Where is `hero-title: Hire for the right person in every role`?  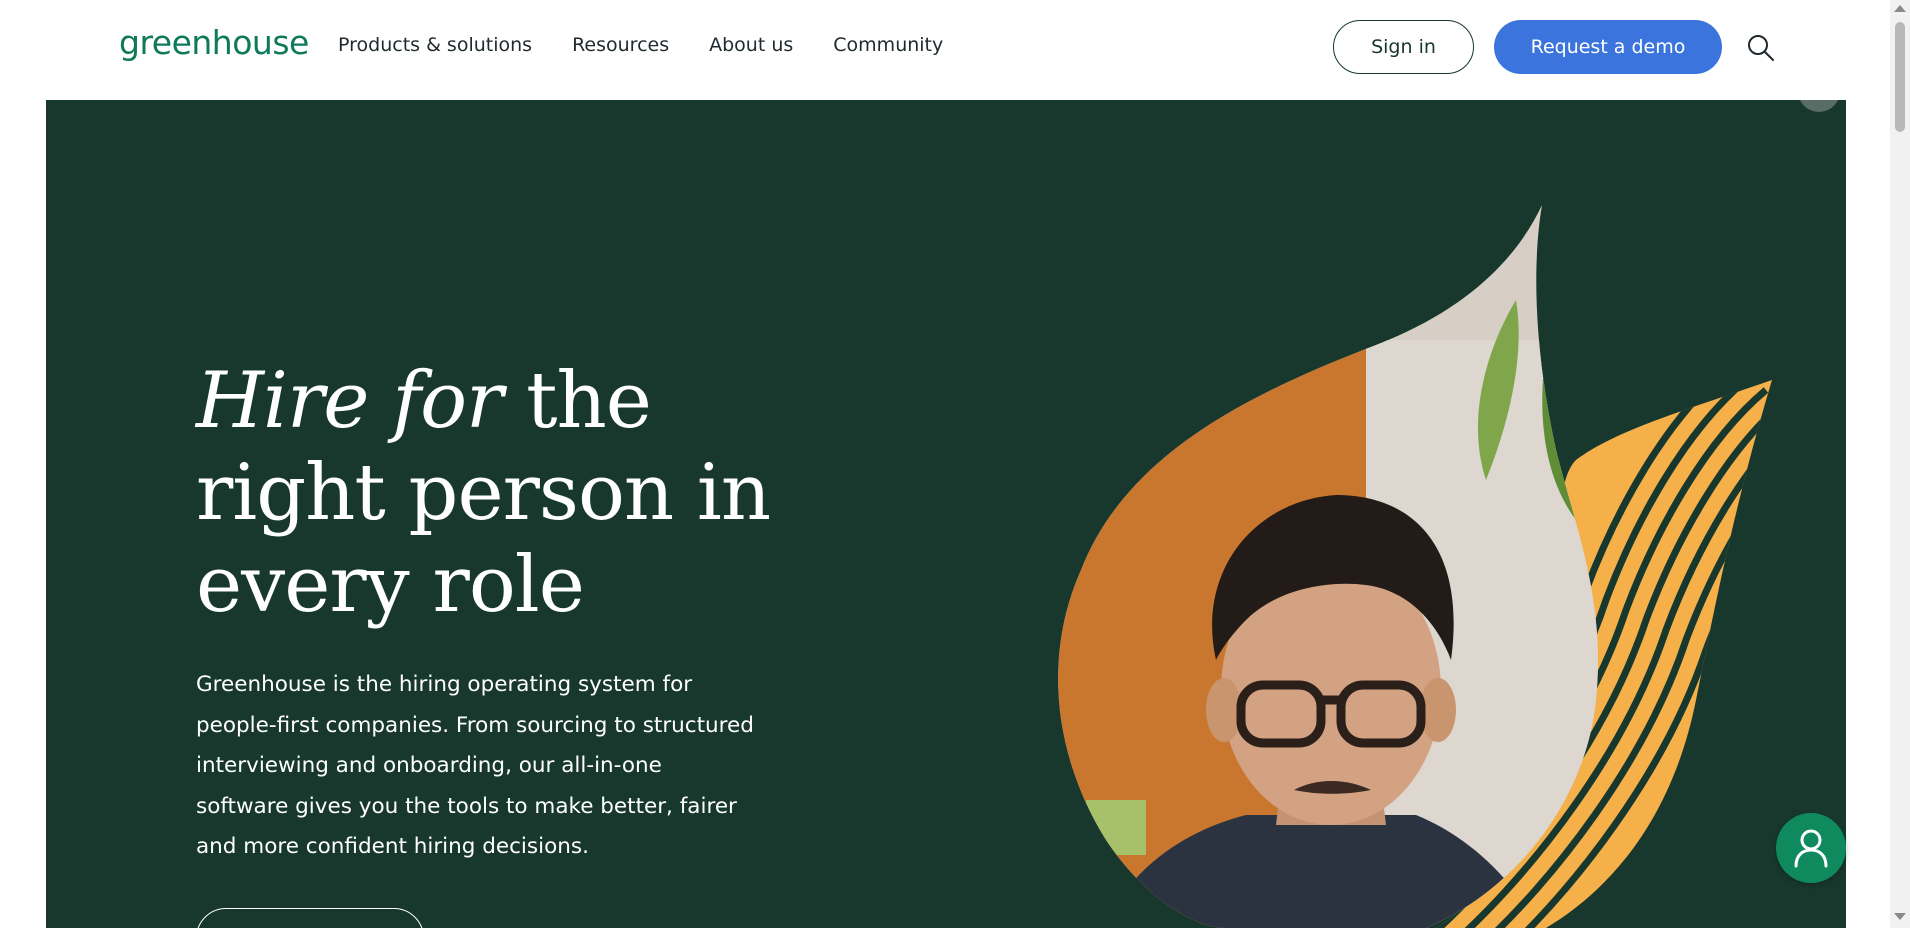 hero-title: Hire for the right person in every role is located at coordinates (506, 493).